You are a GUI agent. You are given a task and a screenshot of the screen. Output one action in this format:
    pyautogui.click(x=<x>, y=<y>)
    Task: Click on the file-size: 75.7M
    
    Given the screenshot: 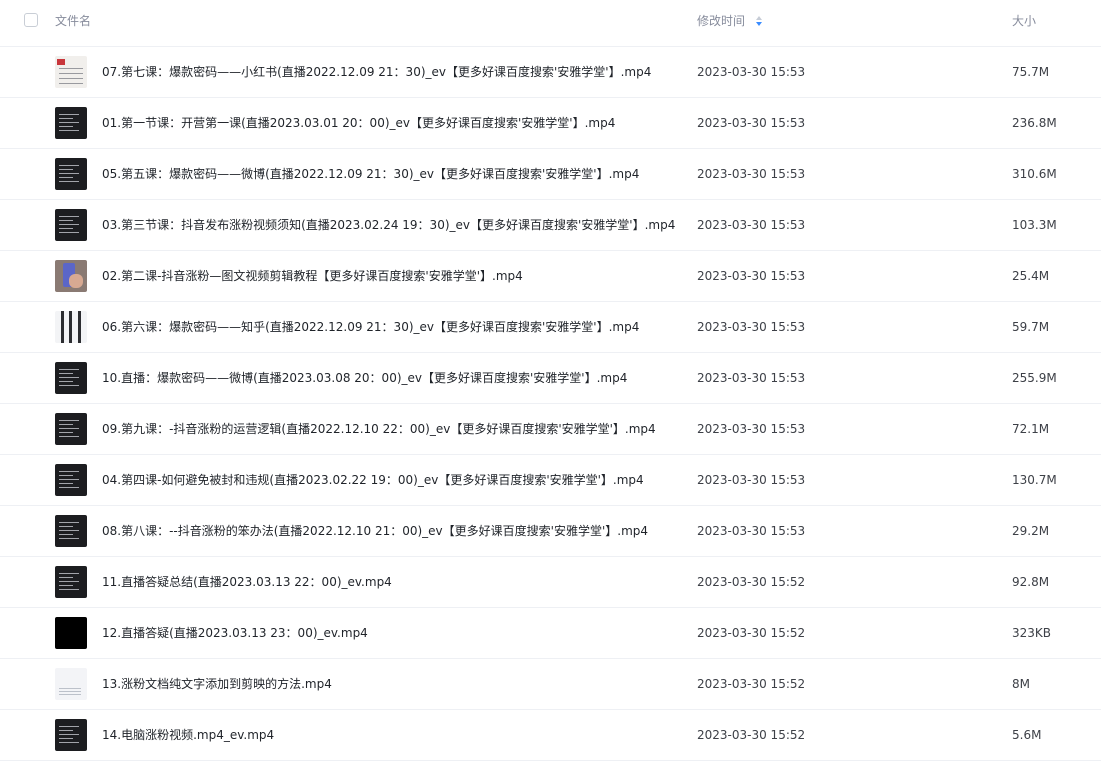 What is the action you would take?
    pyautogui.click(x=1031, y=72)
    